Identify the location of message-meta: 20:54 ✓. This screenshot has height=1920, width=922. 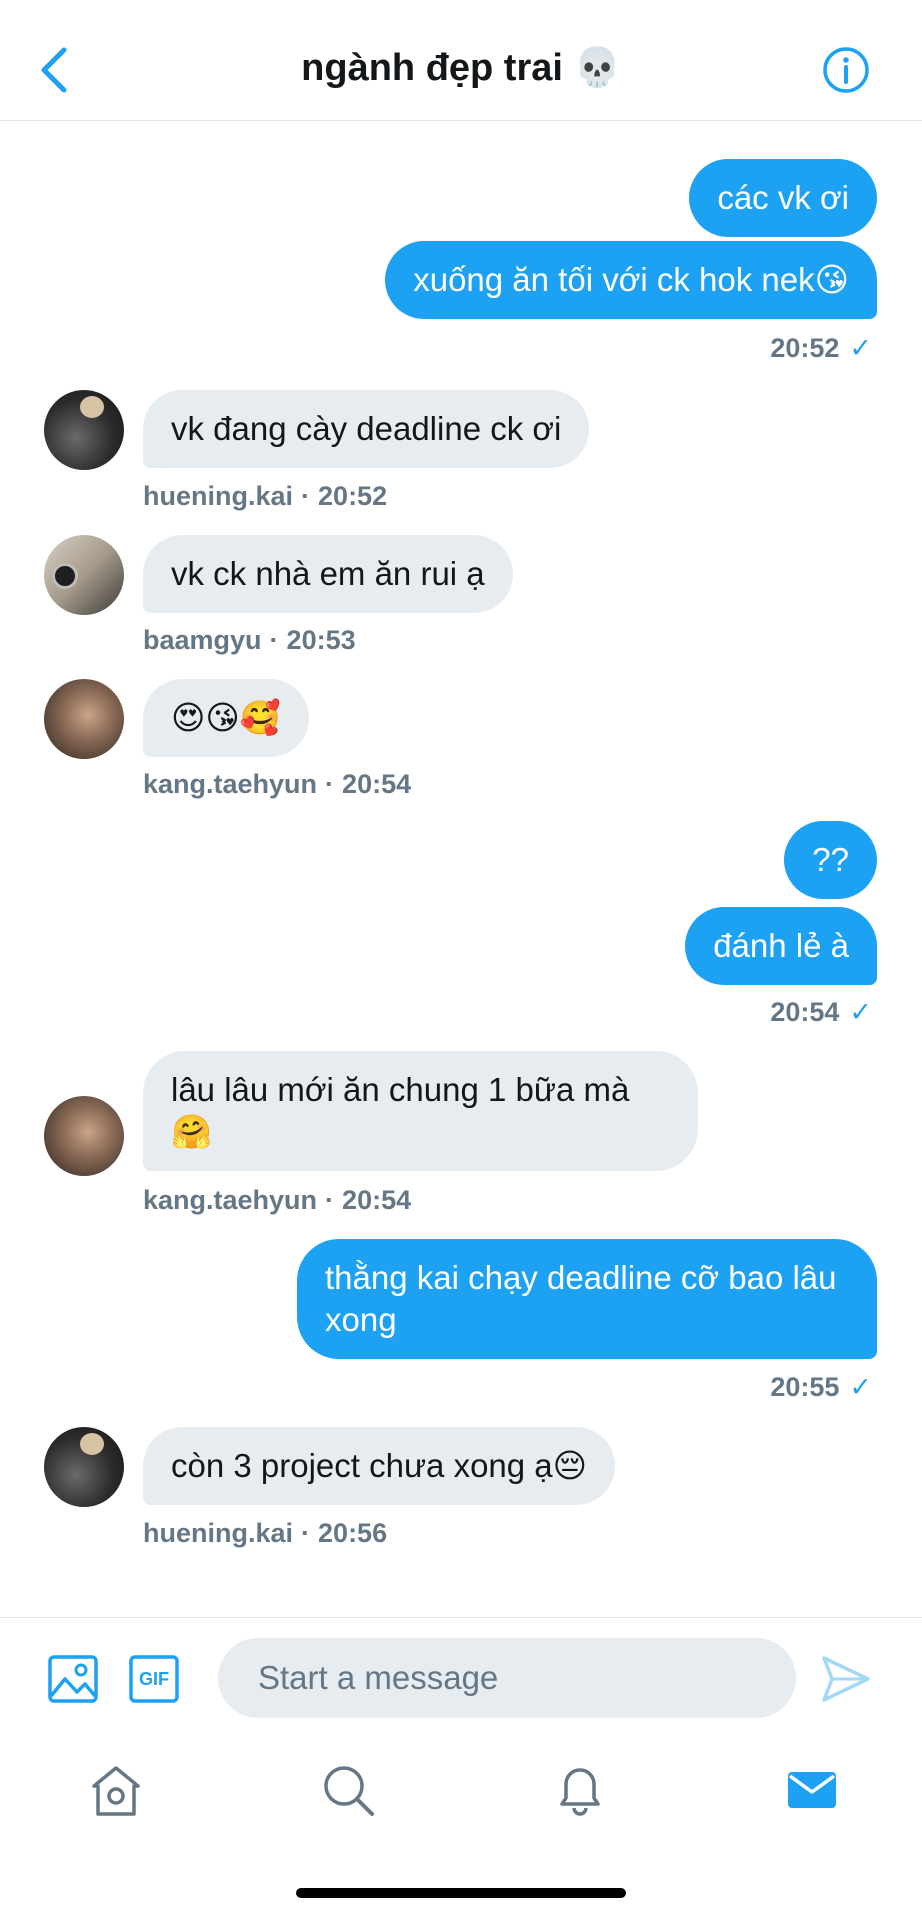
(821, 1012).